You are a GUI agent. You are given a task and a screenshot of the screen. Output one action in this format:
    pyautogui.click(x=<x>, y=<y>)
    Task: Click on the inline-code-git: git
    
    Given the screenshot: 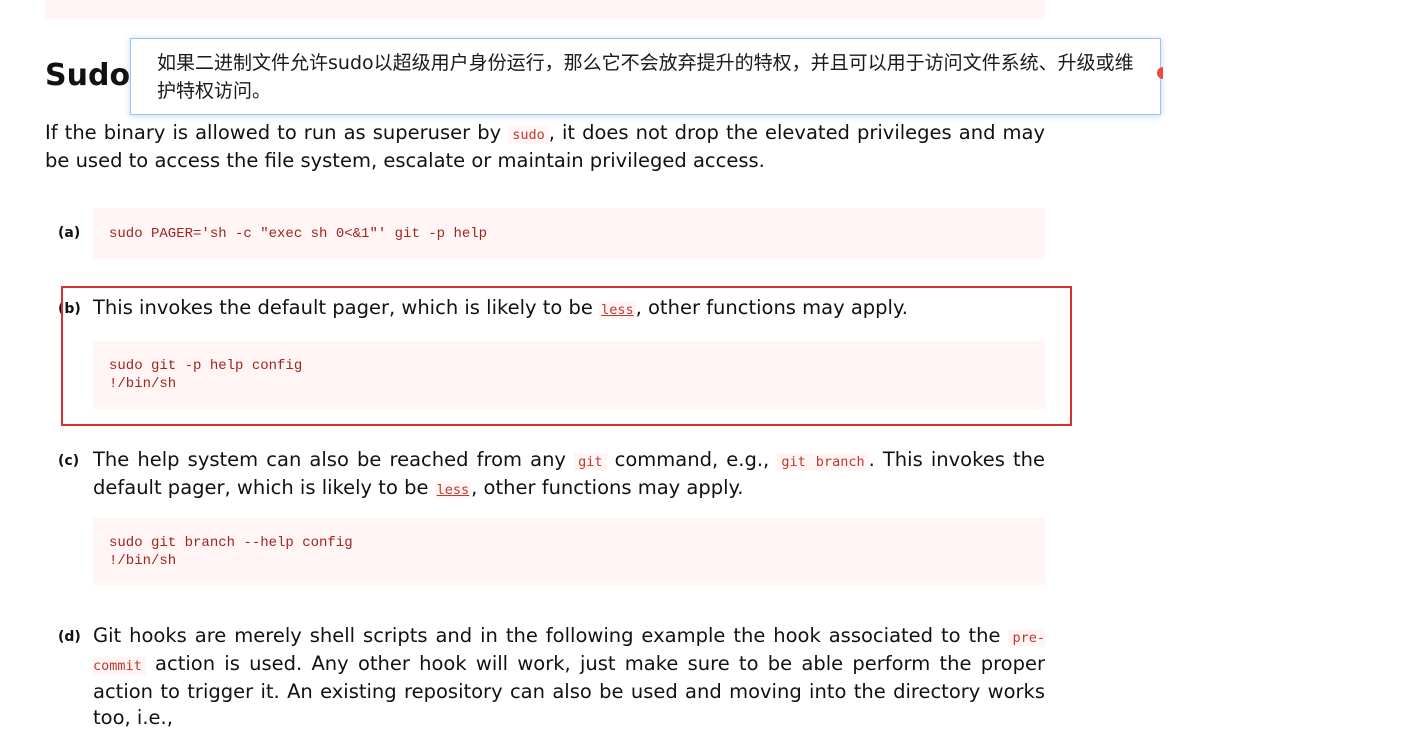 What is the action you would take?
    pyautogui.click(x=590, y=462)
    